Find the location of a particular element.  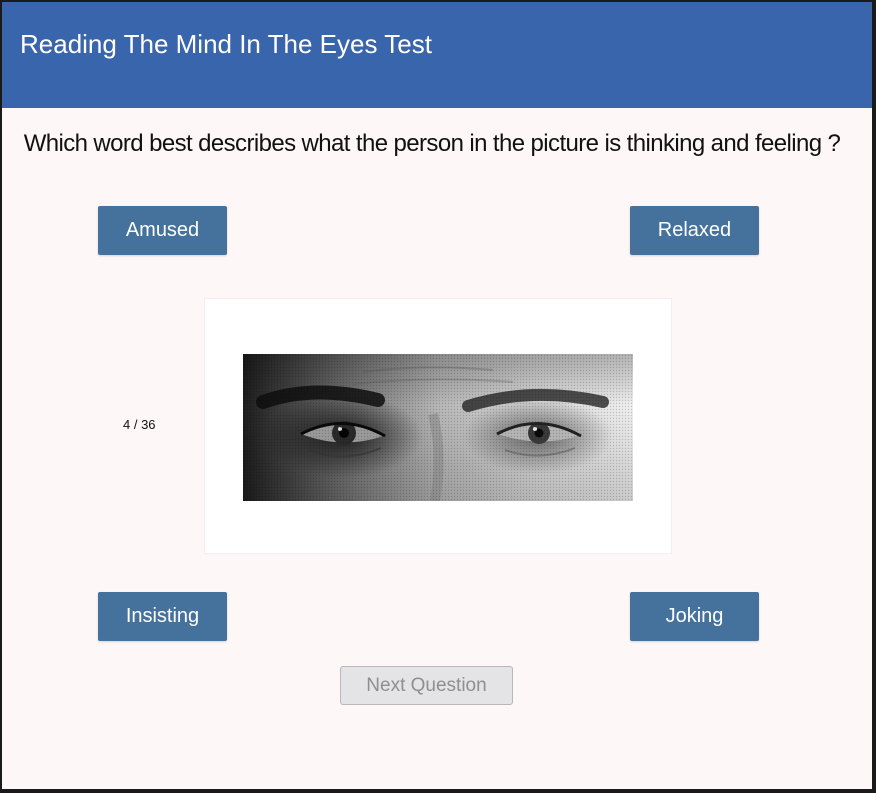

next-question-button: Next Question is located at coordinates (426, 685).